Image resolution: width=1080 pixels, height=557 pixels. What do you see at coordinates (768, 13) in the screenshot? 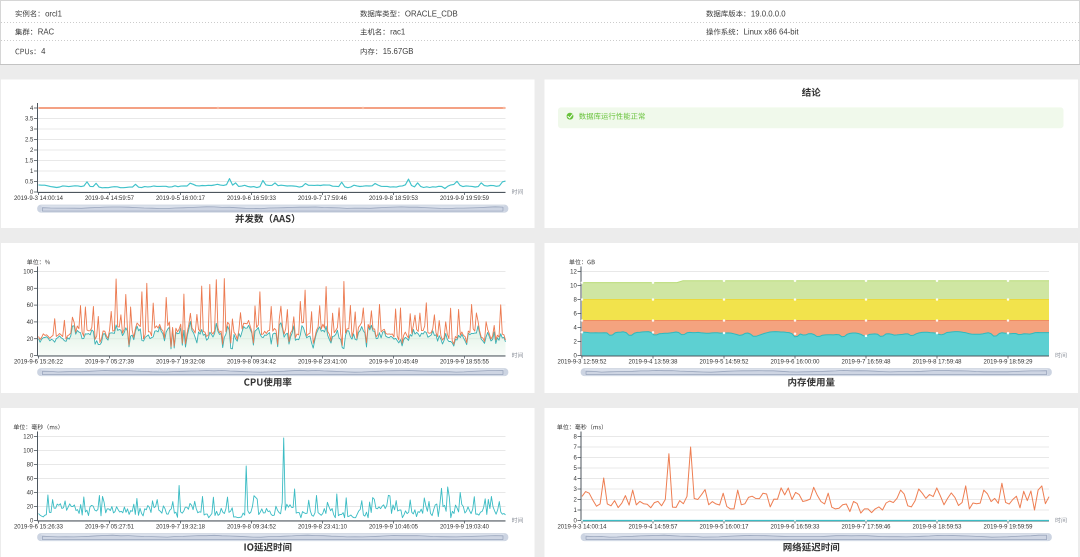
I see `svg-text: 19.0.0.0.0` at bounding box center [768, 13].